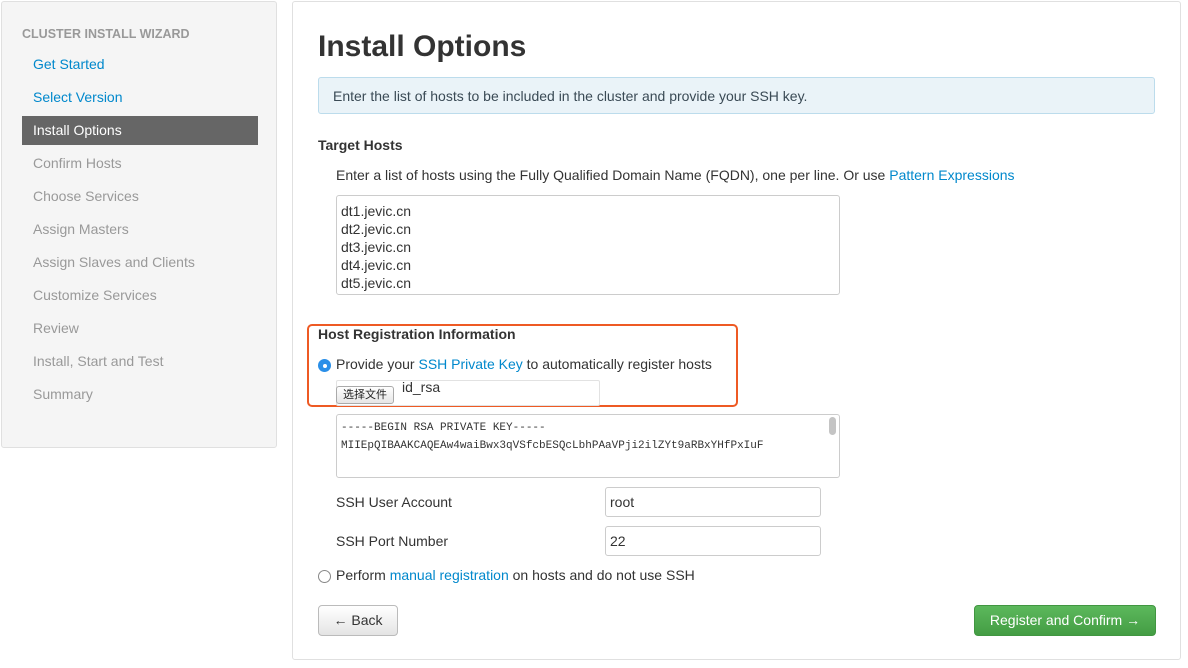  What do you see at coordinates (95, 295) in the screenshot?
I see `sidebar-item-customize-services: Customize Services` at bounding box center [95, 295].